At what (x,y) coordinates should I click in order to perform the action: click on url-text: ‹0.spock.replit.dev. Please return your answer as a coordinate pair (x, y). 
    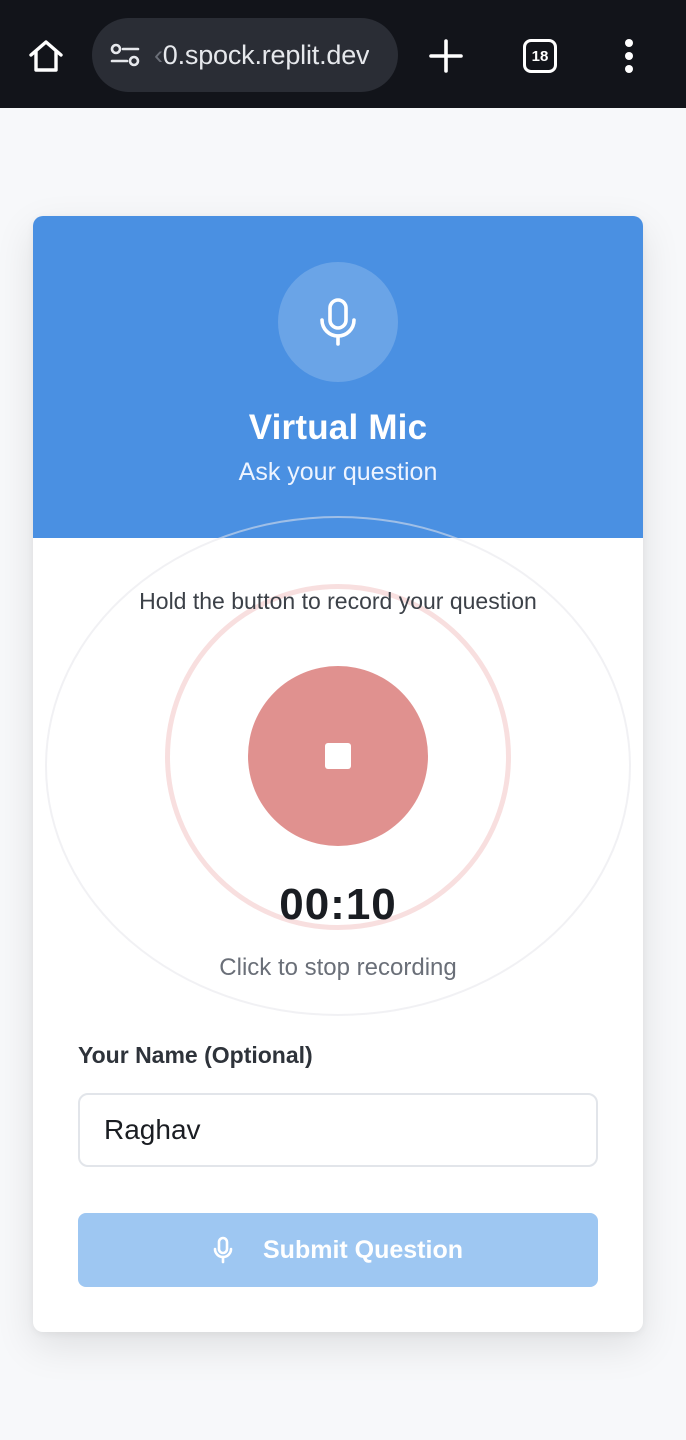
    Looking at the image, I should click on (262, 54).